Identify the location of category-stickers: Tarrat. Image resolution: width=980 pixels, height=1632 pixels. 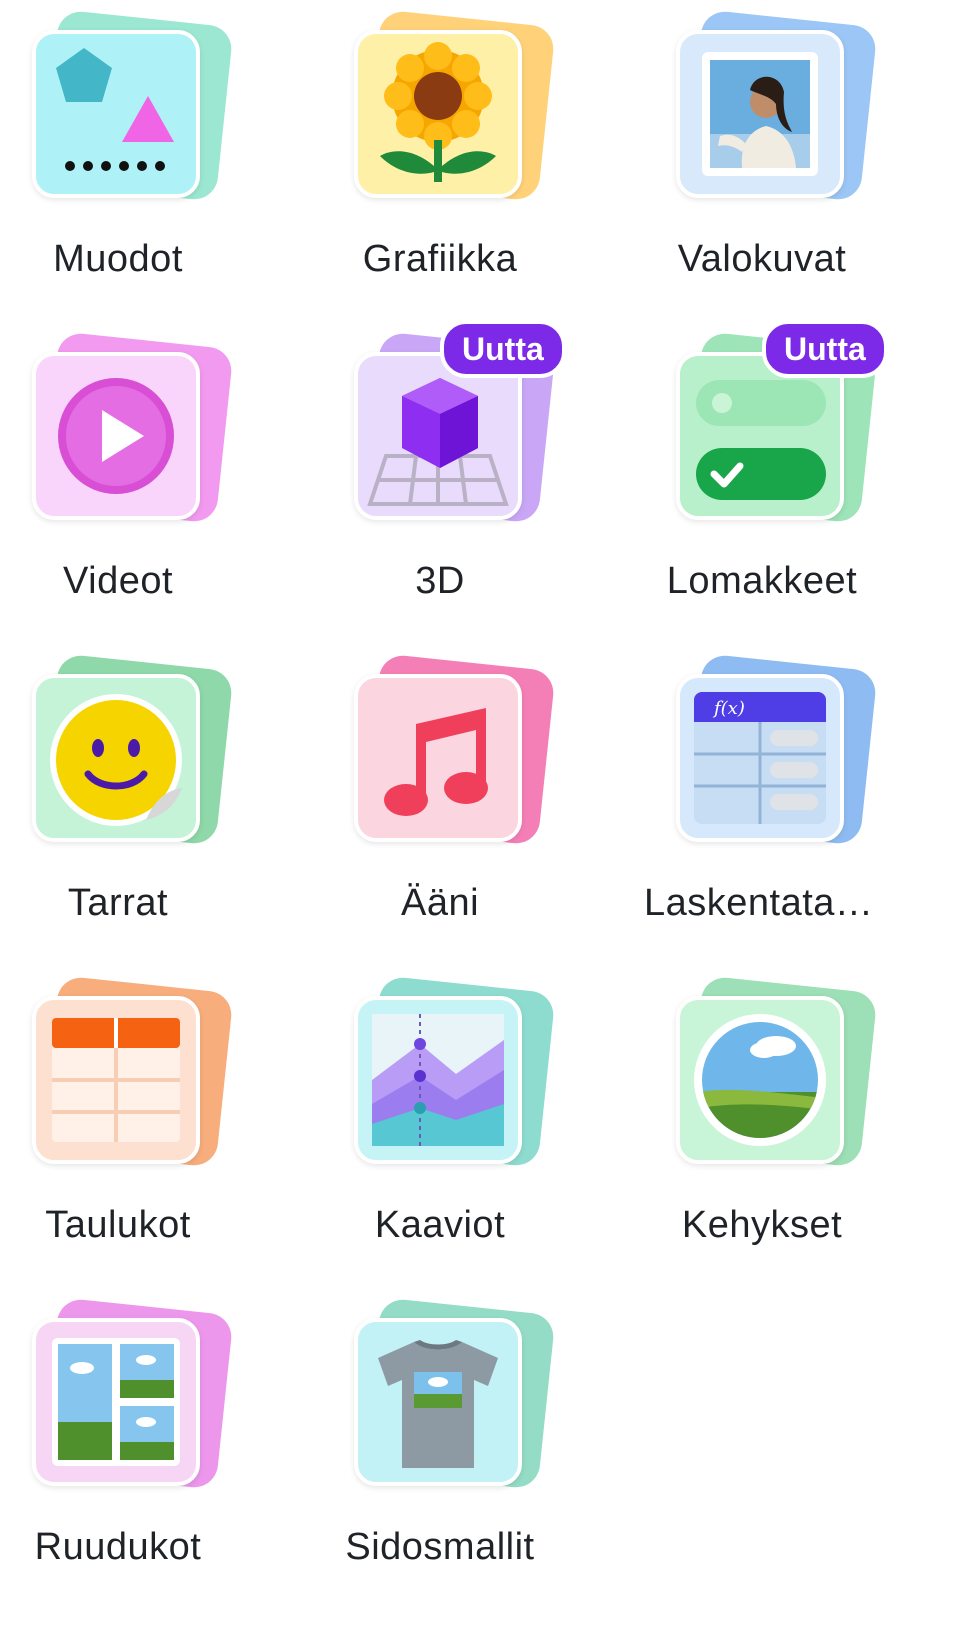
(150, 794).